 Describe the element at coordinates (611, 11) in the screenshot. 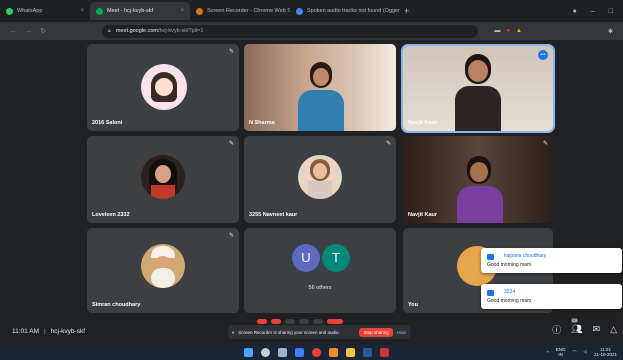

I see `maximize-icon: □` at that location.